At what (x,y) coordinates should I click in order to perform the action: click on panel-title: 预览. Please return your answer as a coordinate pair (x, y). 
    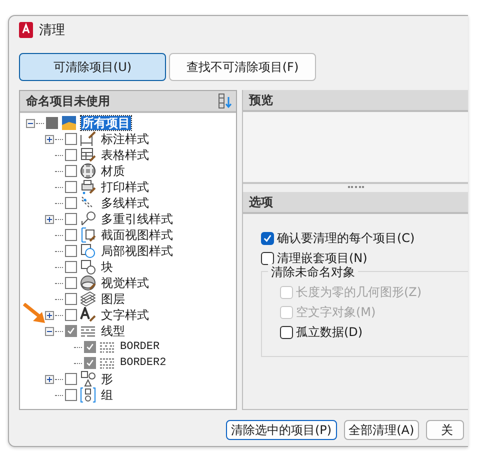
    Looking at the image, I should click on (261, 100).